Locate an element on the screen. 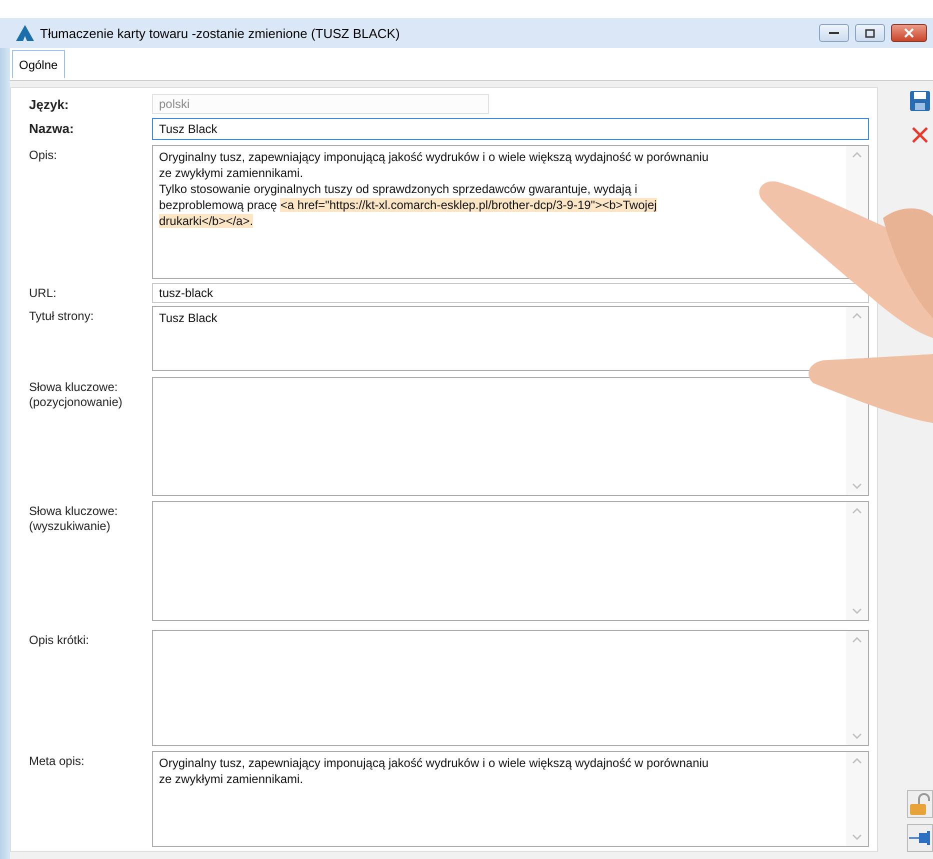 The image size is (933, 859). field-value: polski is located at coordinates (174, 104).